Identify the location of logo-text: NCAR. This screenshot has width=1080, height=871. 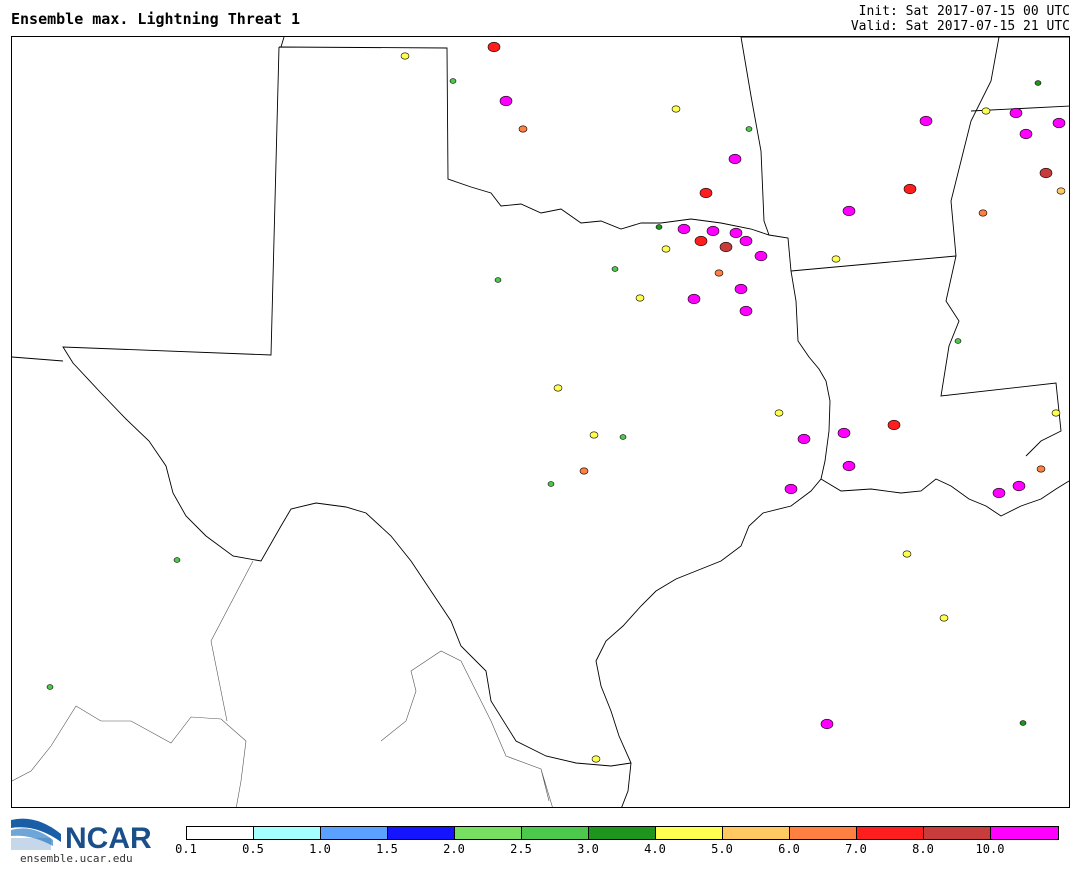
(108, 838).